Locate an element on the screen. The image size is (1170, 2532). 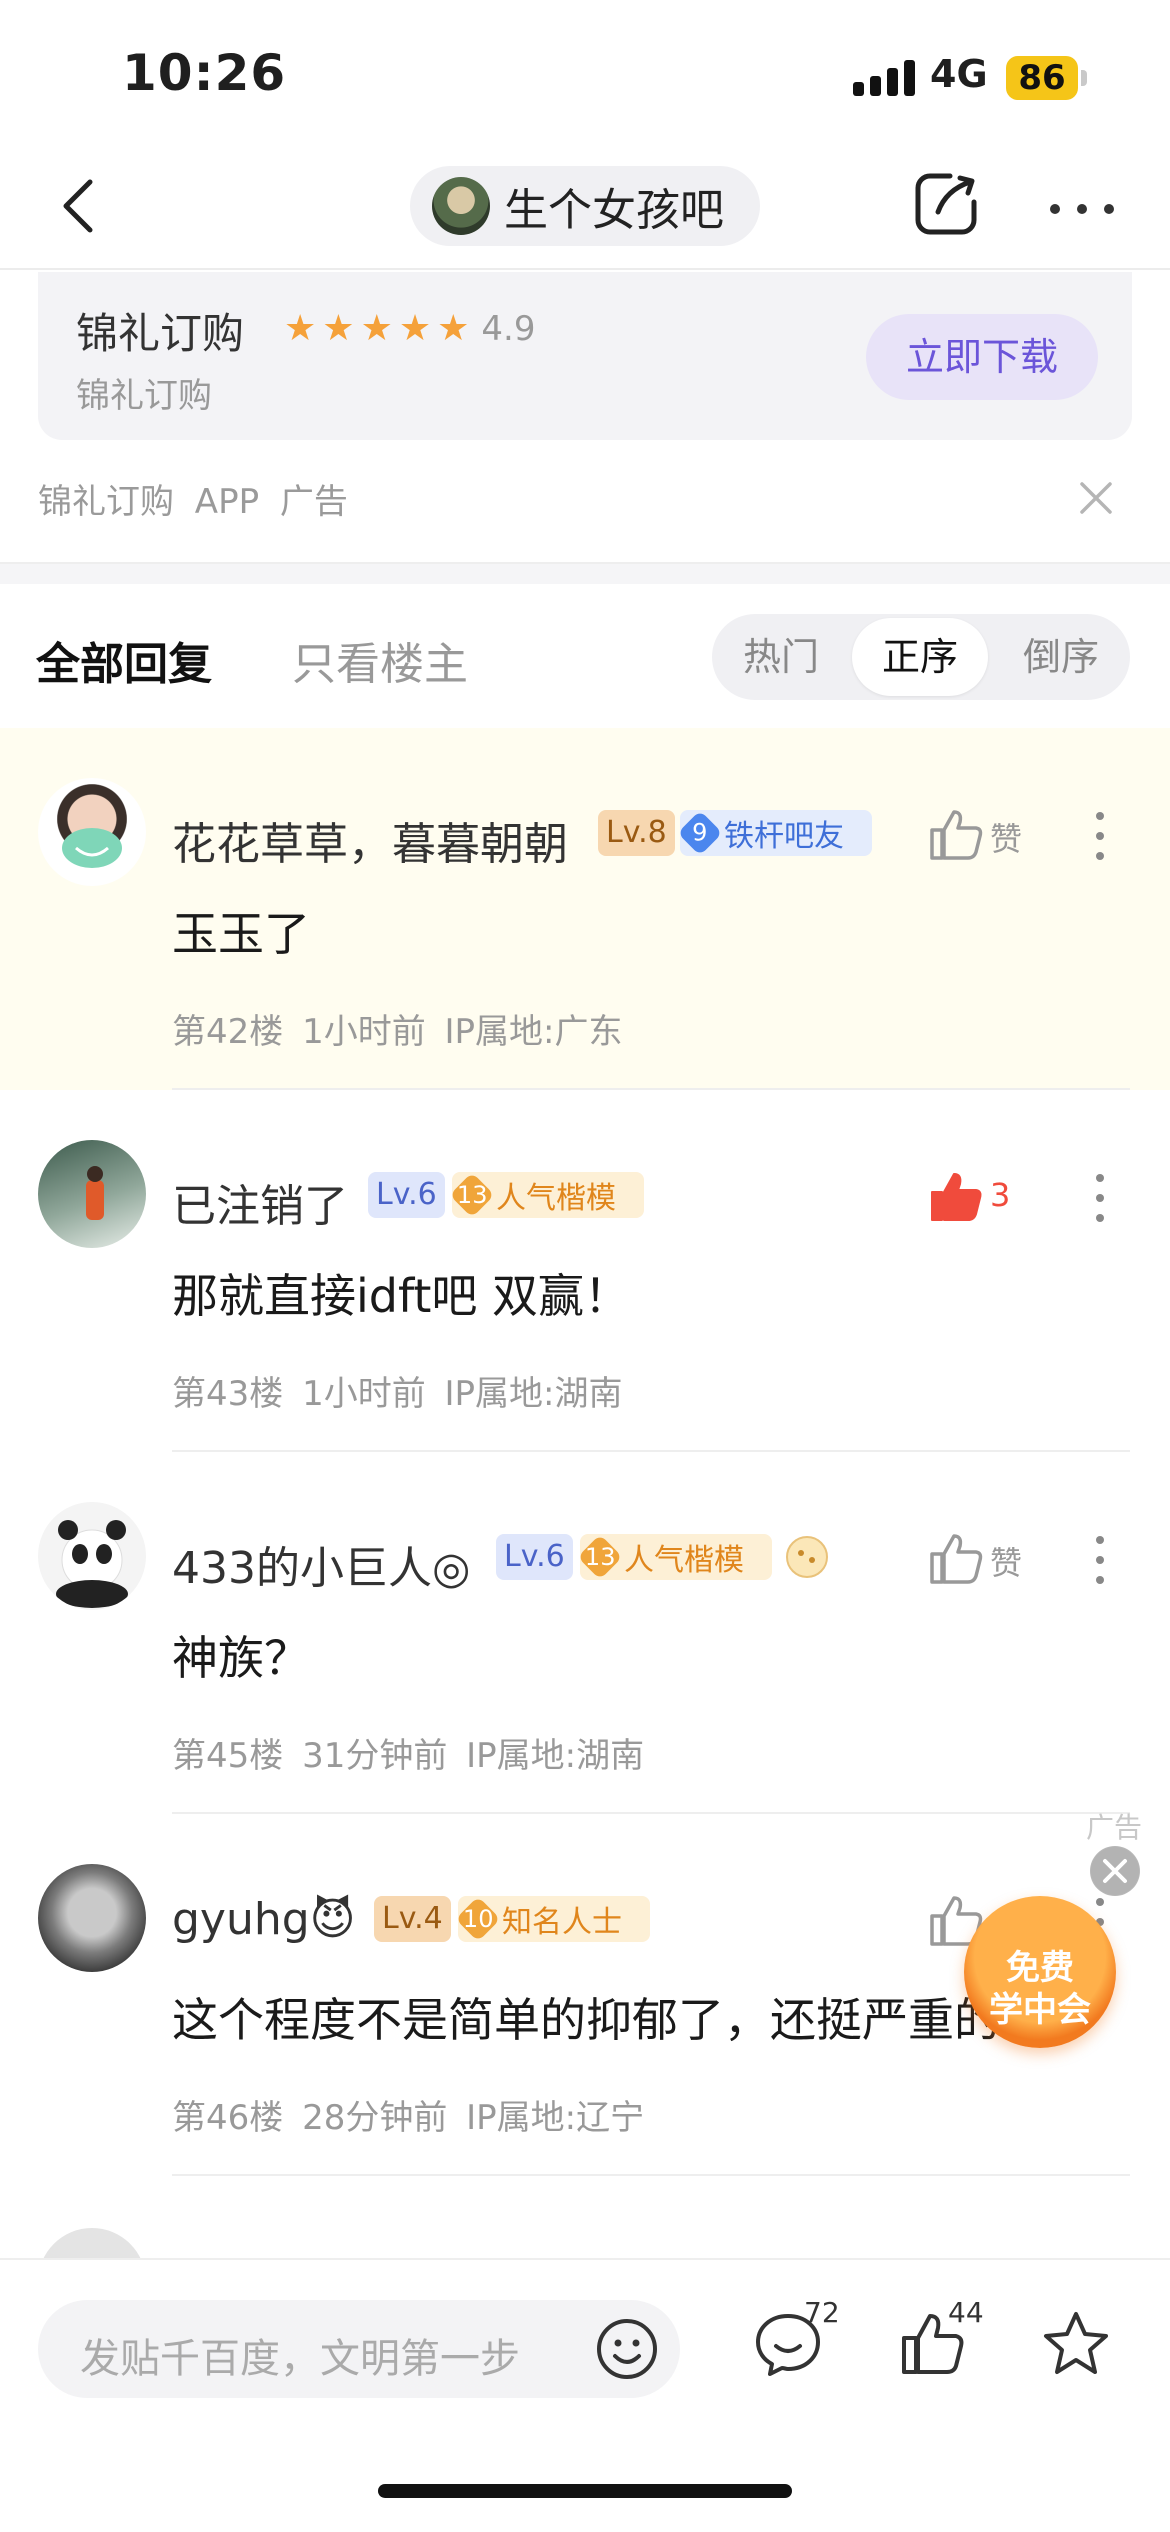
floor-number: 第42楼 is located at coordinates (228, 1032).